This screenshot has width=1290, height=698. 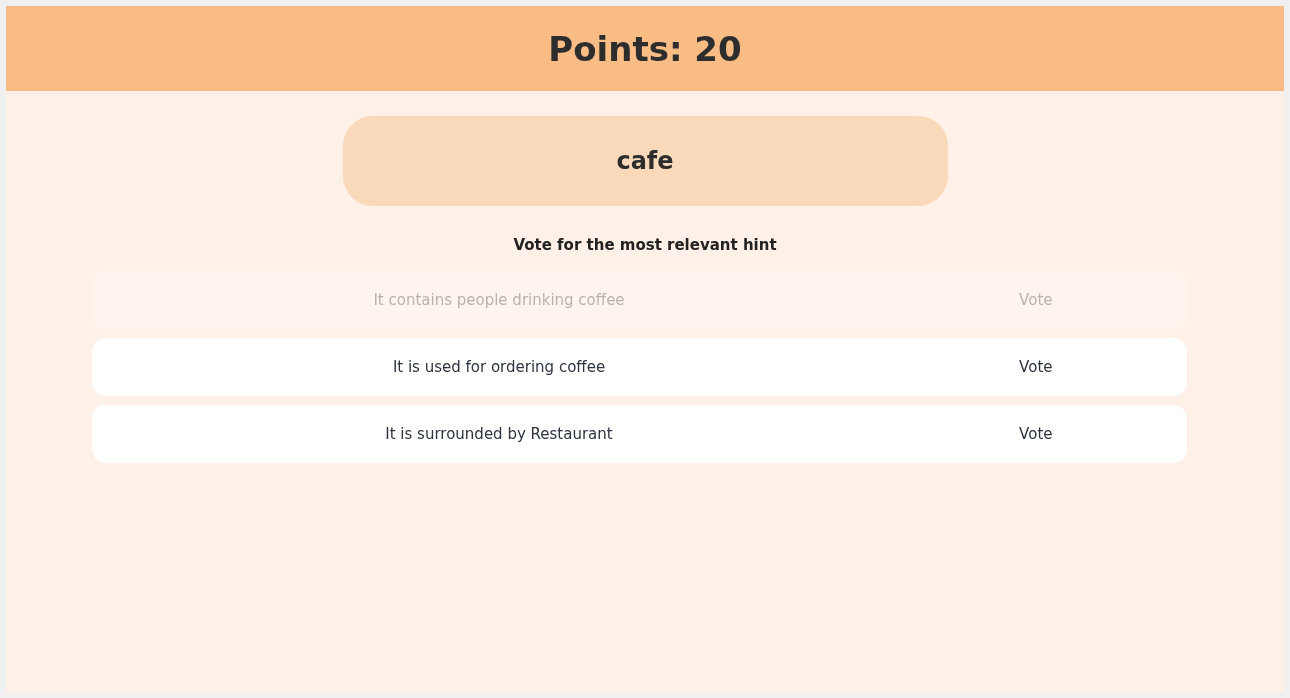 I want to click on hint-text: It is used for ordering coffee, so click(x=499, y=367).